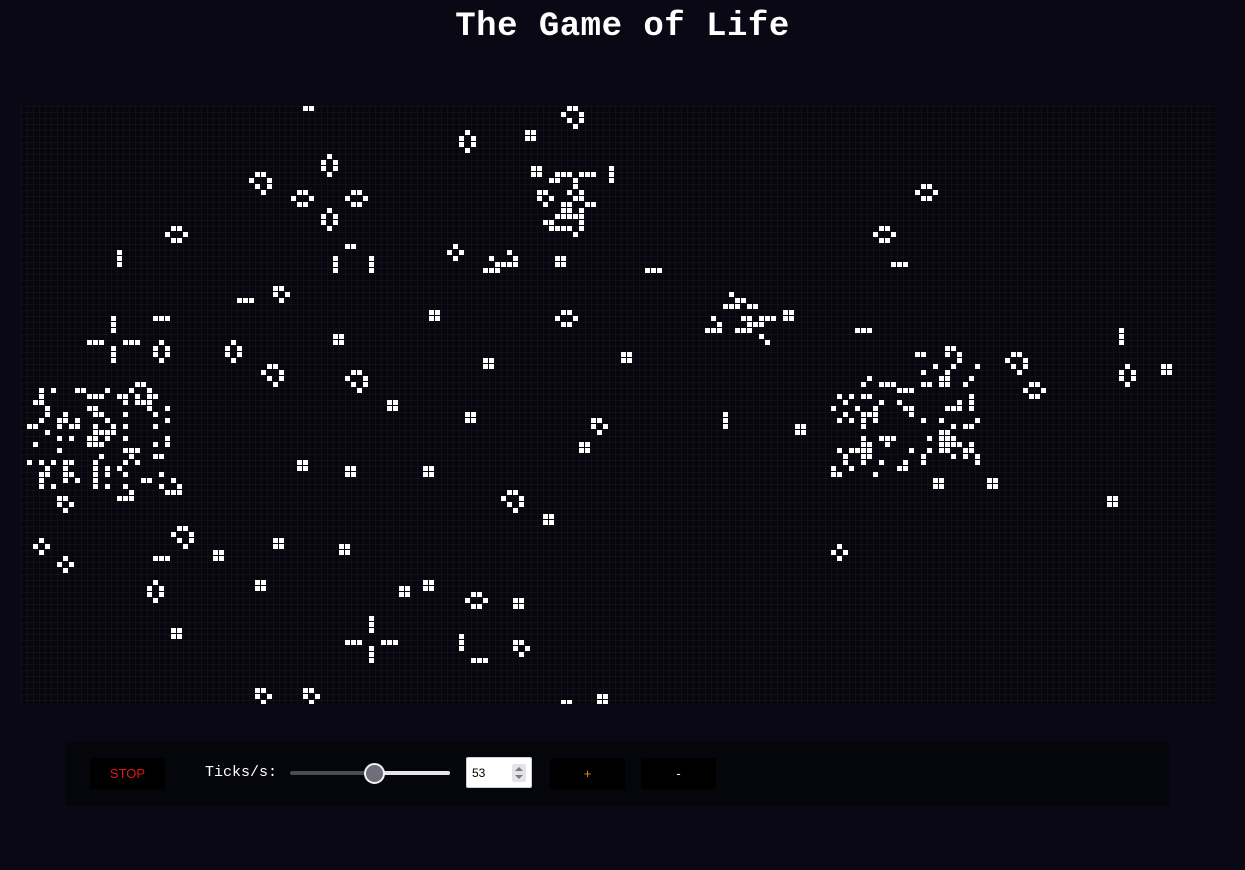 The image size is (1245, 870). What do you see at coordinates (678, 773) in the screenshot?
I see `slow-down-button: -` at bounding box center [678, 773].